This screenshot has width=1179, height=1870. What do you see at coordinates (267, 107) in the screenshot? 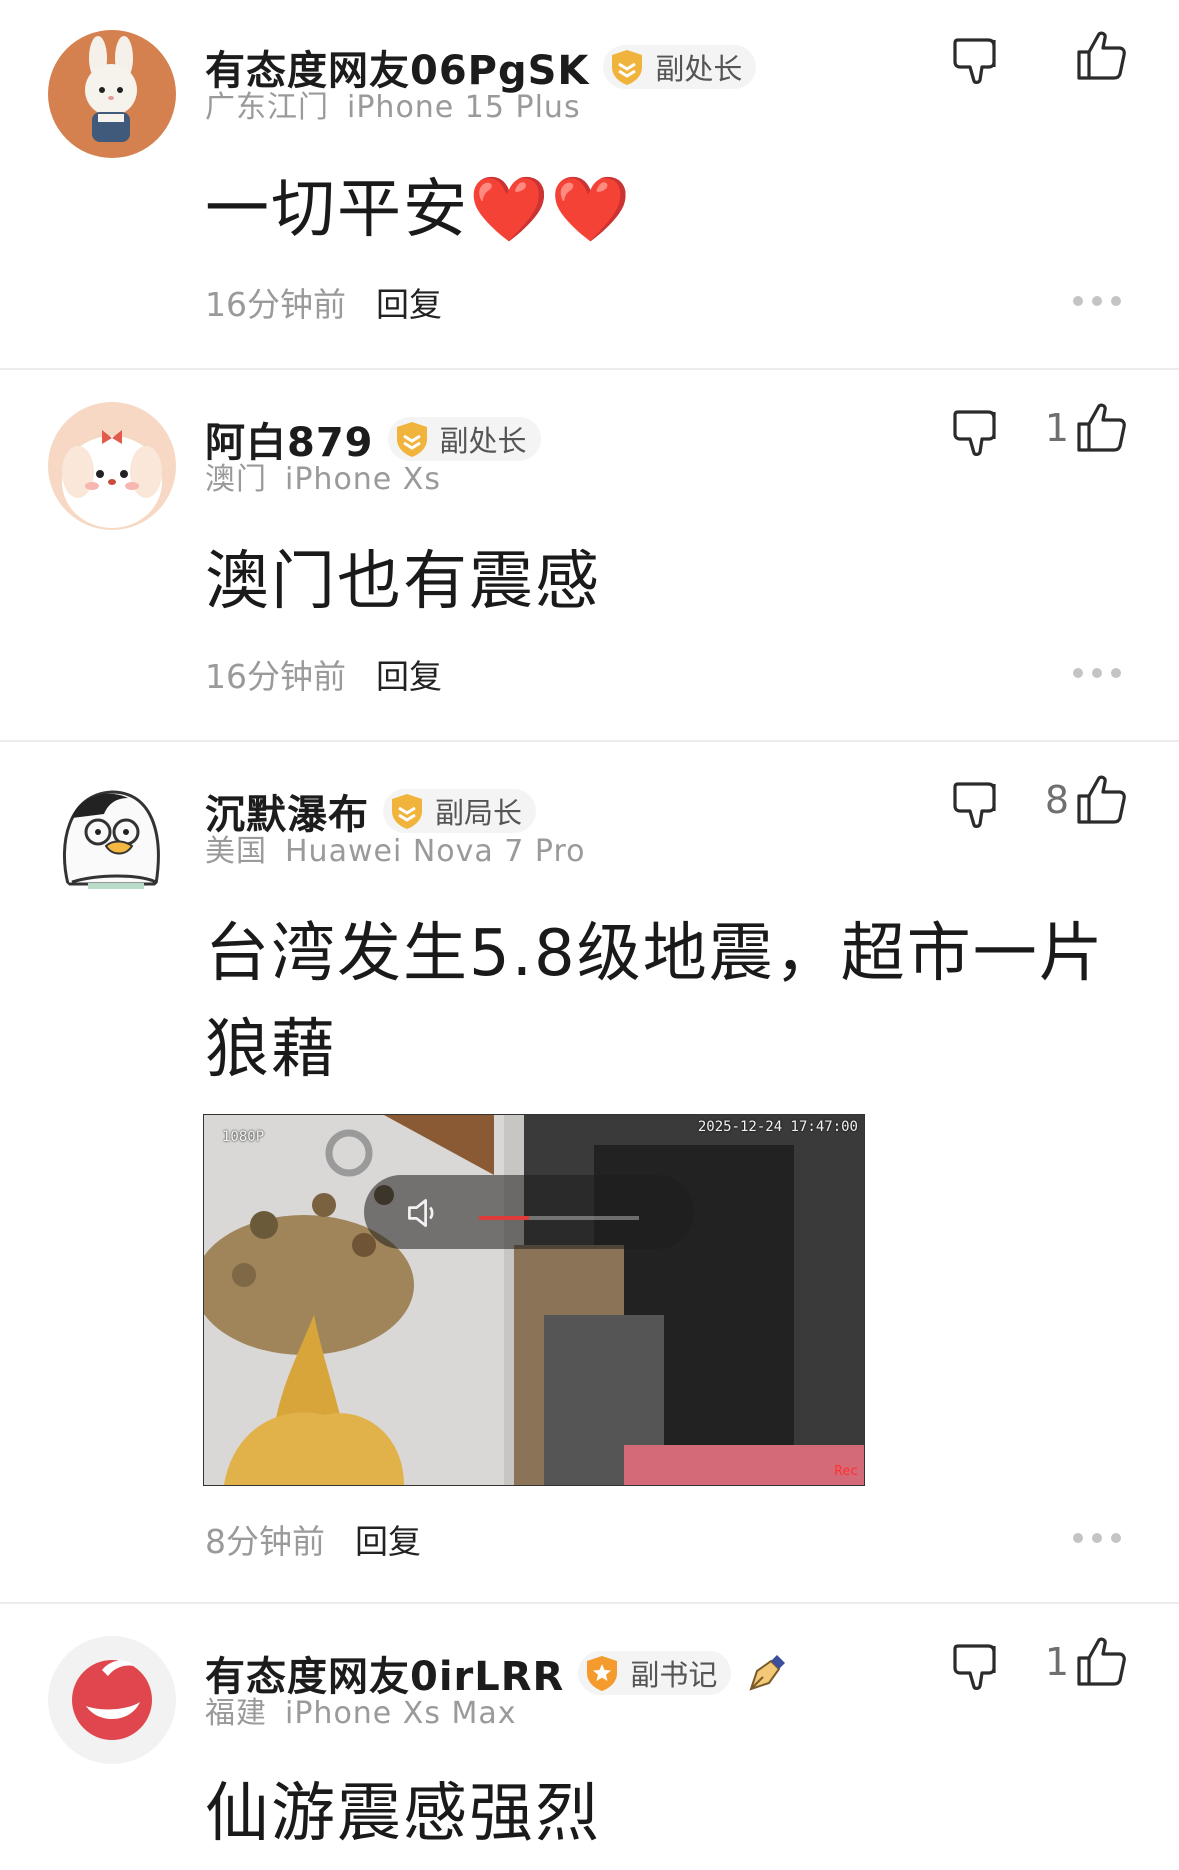
I see `location: 广东江门` at bounding box center [267, 107].